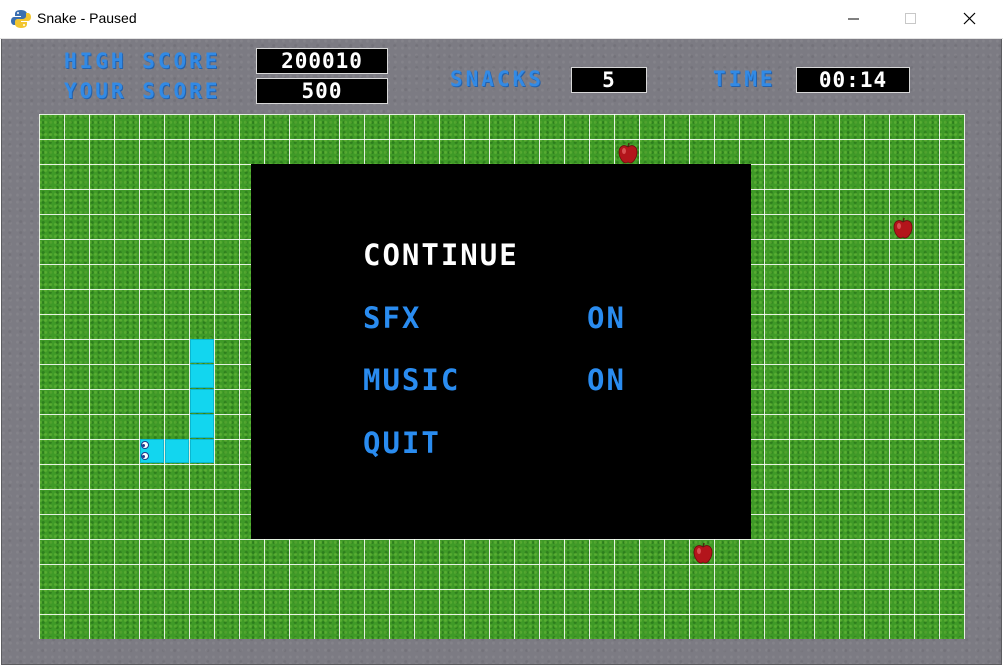  I want to click on close-button, so click(971, 19).